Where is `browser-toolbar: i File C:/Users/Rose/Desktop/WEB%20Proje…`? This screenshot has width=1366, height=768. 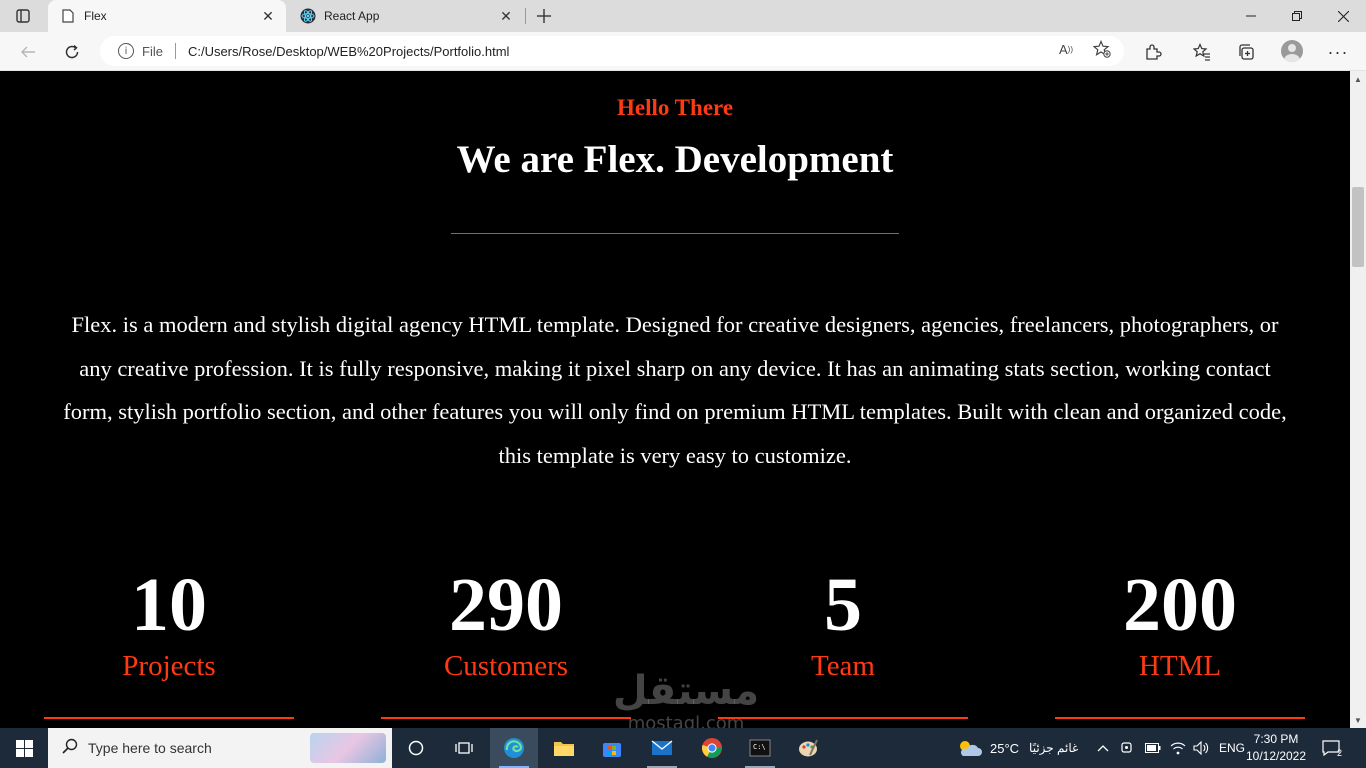 browser-toolbar: i File C:/Users/Rose/Desktop/WEB%20Proje… is located at coordinates (683, 51).